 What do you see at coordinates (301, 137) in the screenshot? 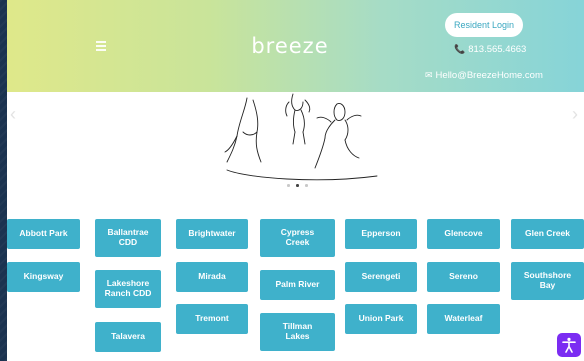
I see `hero-sketch-illustration` at bounding box center [301, 137].